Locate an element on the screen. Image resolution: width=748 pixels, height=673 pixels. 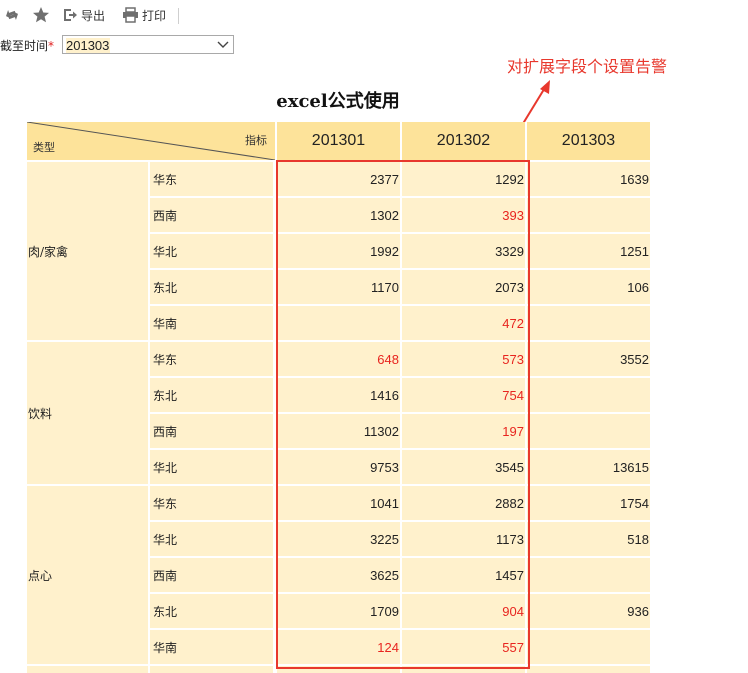
column-header: 201303 is located at coordinates (588, 141).